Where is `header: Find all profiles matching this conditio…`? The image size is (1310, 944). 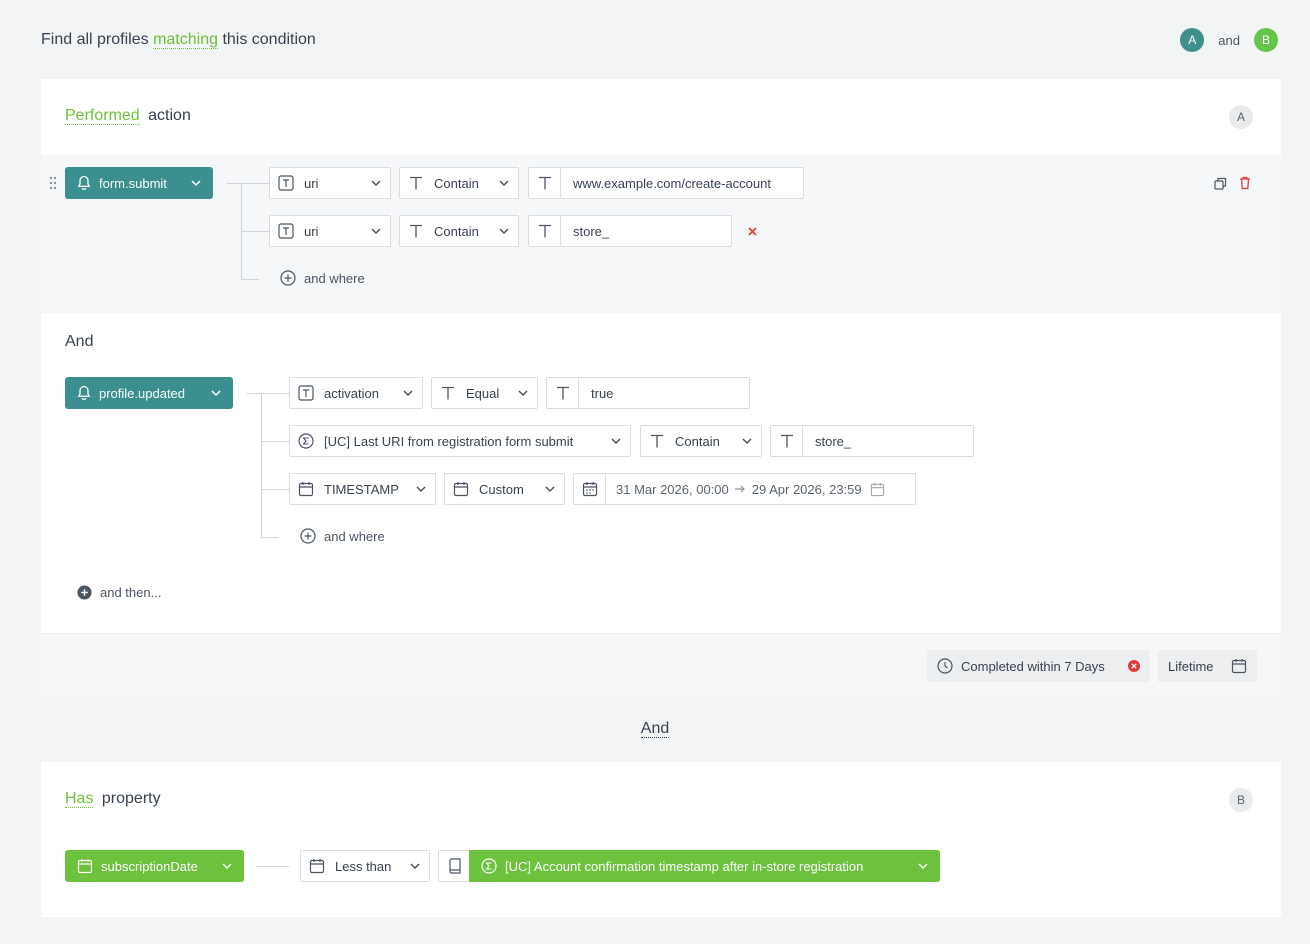
header: Find all profiles matching this conditio… is located at coordinates (659, 40).